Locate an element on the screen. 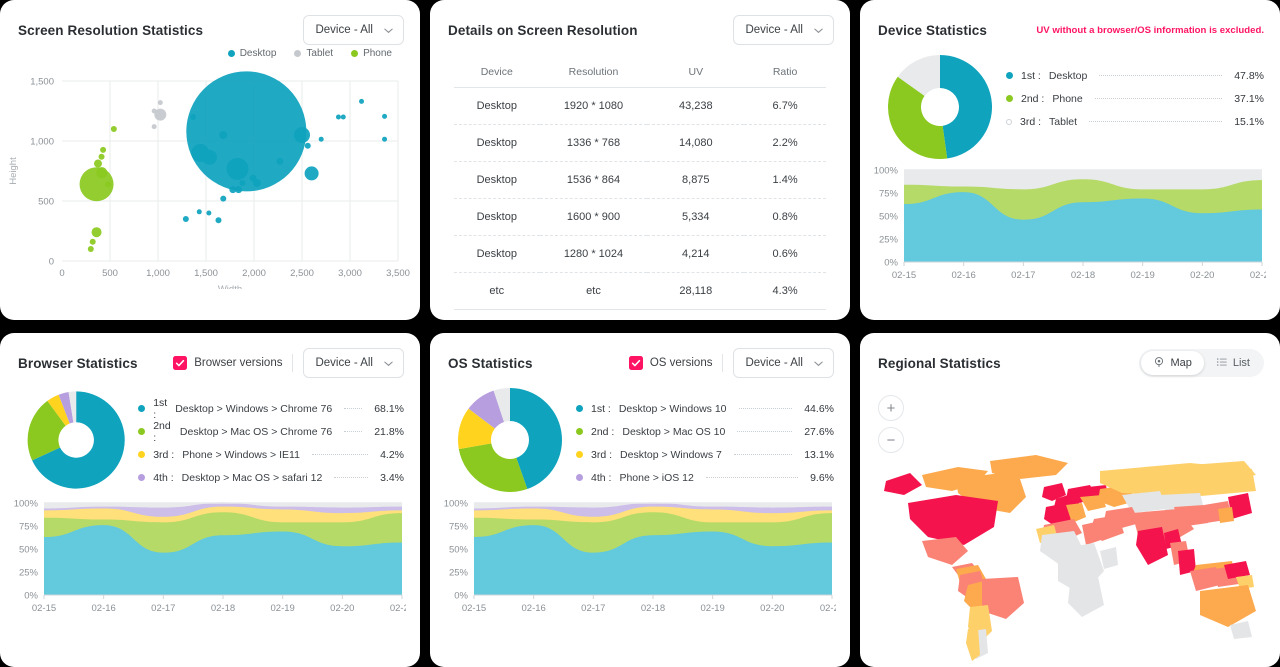 This screenshot has width=1280, height=667. panel-header: Regional Statistics Map List is located at coordinates (1070, 356).